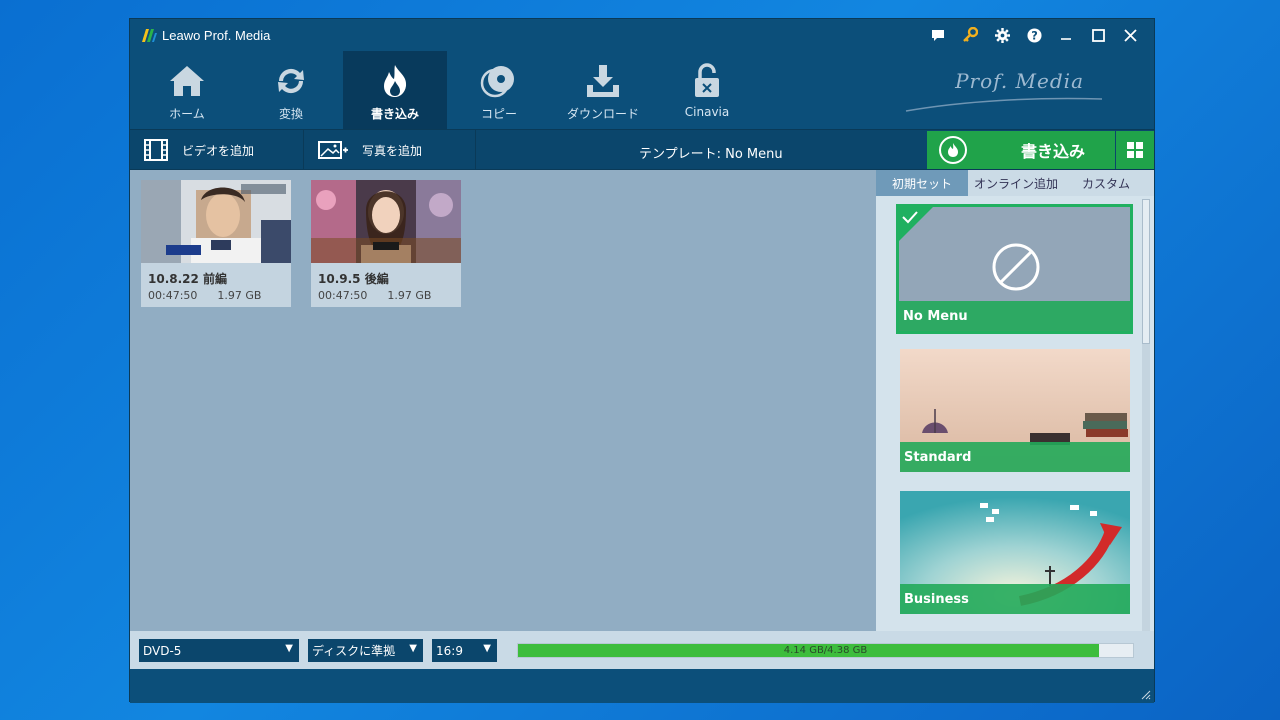 Image resolution: width=1280 pixels, height=720 pixels. Describe the element at coordinates (1146, 271) in the screenshot. I see `scrollbar-thumb` at that location.